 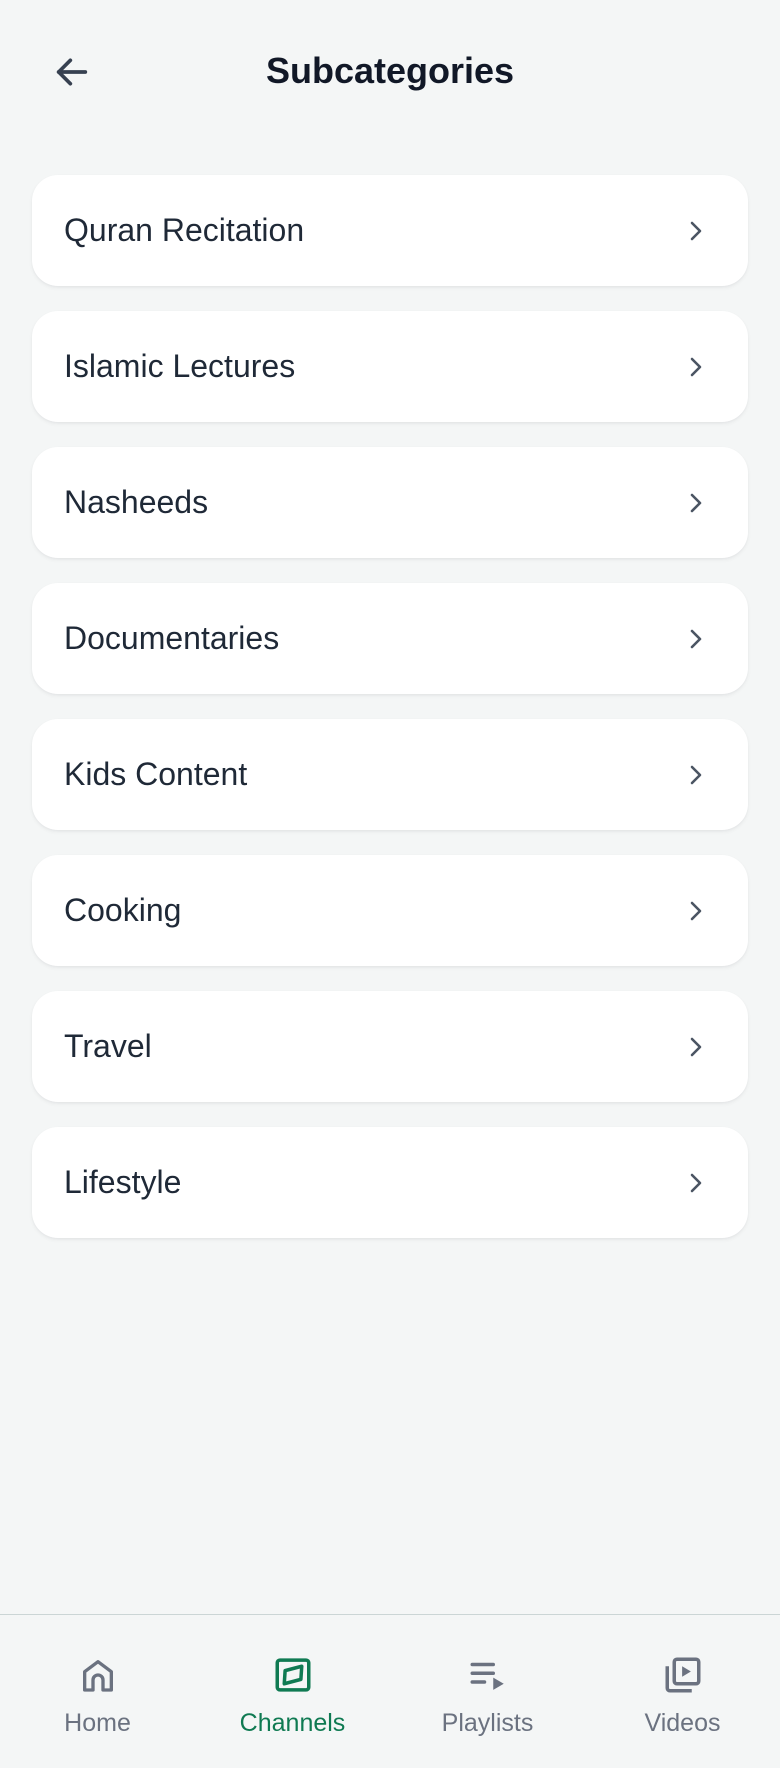 I want to click on nav-label-videos: Videos, so click(x=682, y=1723).